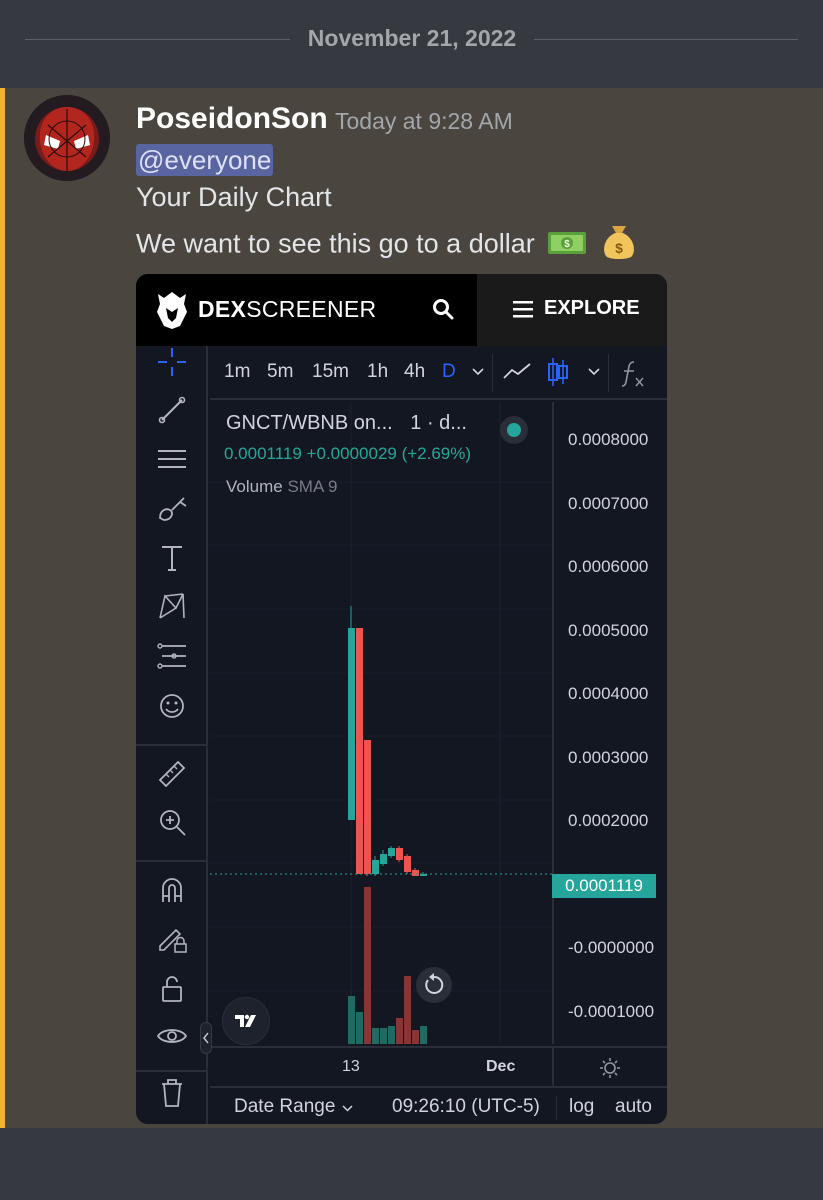  I want to click on timeframe-chevron-down-icon, so click(478, 372).